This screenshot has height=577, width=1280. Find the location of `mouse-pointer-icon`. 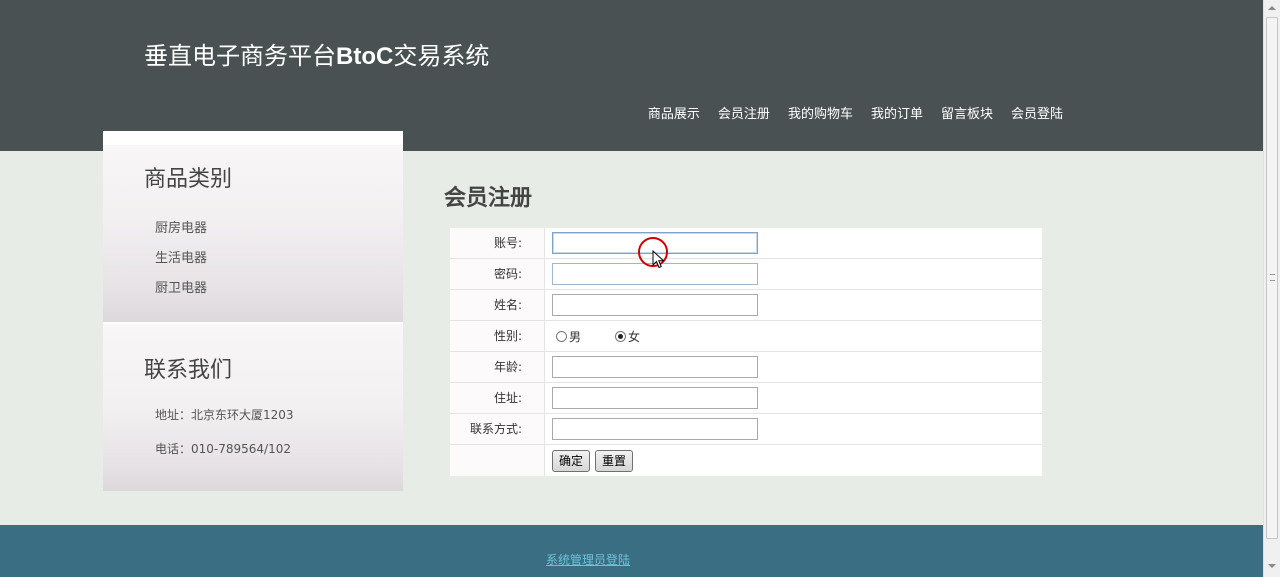

mouse-pointer-icon is located at coordinates (658, 259).